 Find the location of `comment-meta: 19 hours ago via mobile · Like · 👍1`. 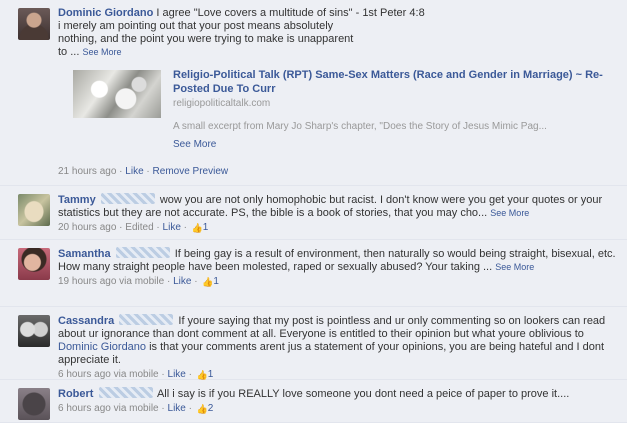

comment-meta: 19 hours ago via mobile · Like · 👍1 is located at coordinates (337, 281).